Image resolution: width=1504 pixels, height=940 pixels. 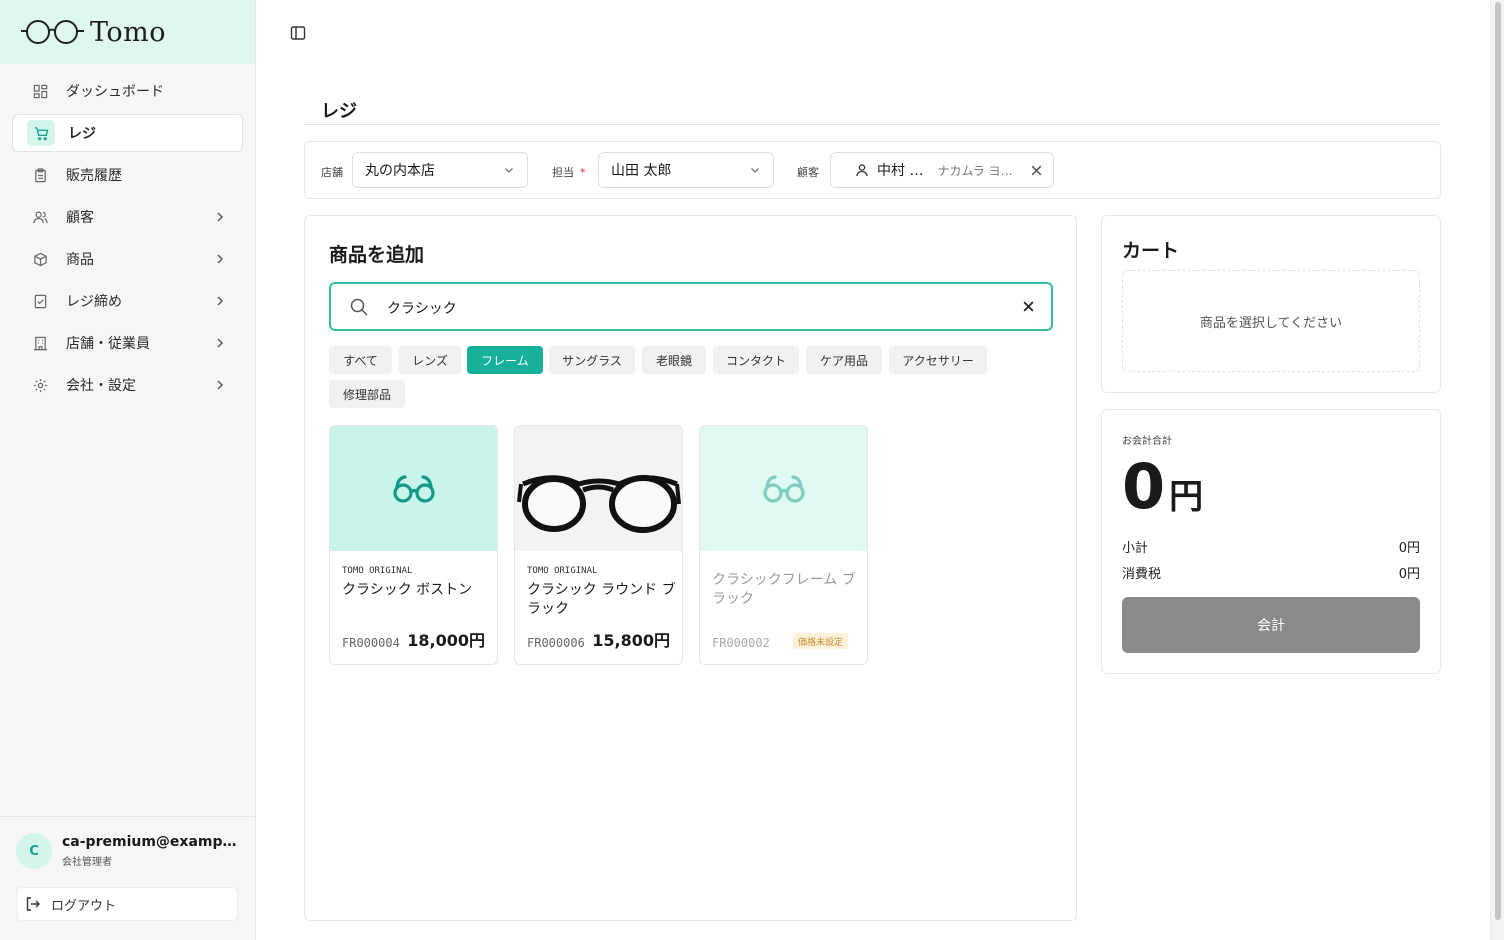 I want to click on tax-label: 消費税, so click(x=1142, y=574).